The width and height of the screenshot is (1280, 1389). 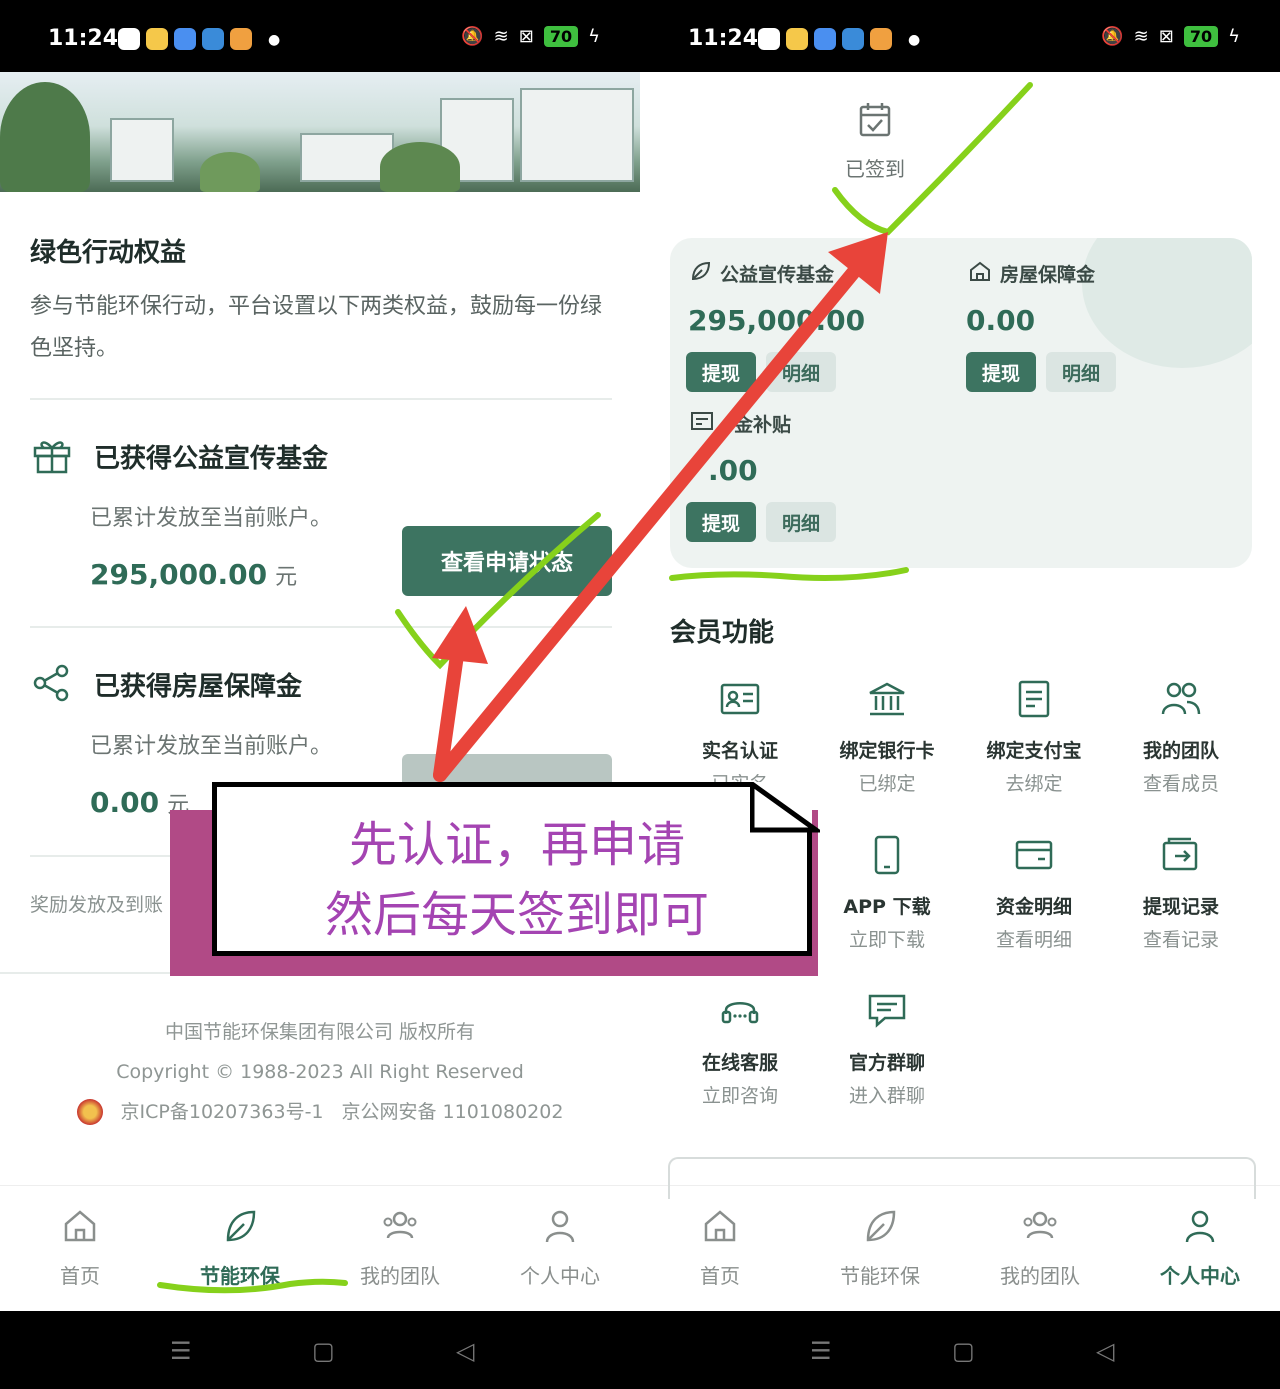 I want to click on icp-link: 京ICP备10207363号-1, so click(x=222, y=1112).